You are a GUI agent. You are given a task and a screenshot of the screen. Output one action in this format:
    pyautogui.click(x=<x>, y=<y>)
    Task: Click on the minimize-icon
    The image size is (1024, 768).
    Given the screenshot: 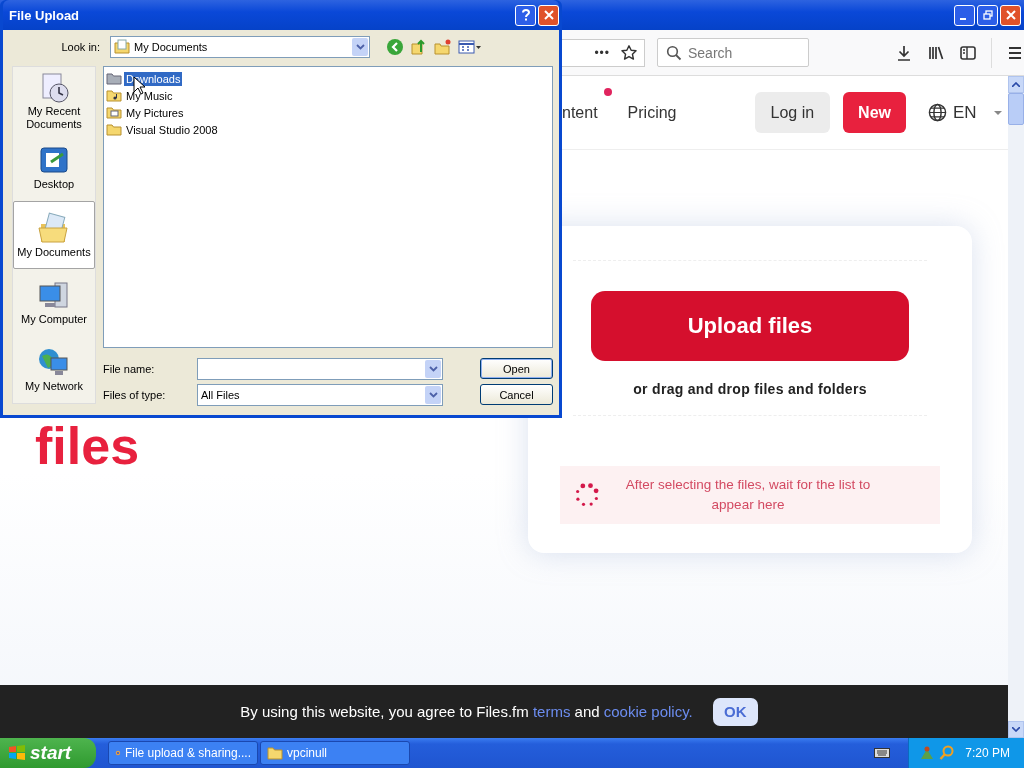 What is the action you would take?
    pyautogui.click(x=963, y=19)
    